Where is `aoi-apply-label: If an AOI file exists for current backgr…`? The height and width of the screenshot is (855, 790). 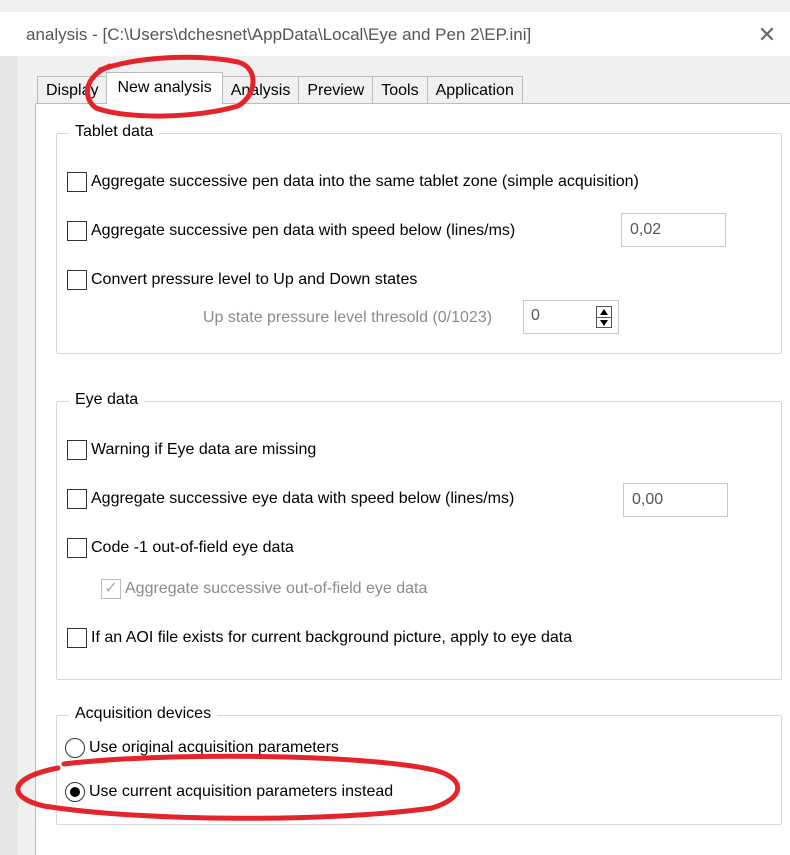 aoi-apply-label: If an AOI file exists for current backgr… is located at coordinates (332, 637).